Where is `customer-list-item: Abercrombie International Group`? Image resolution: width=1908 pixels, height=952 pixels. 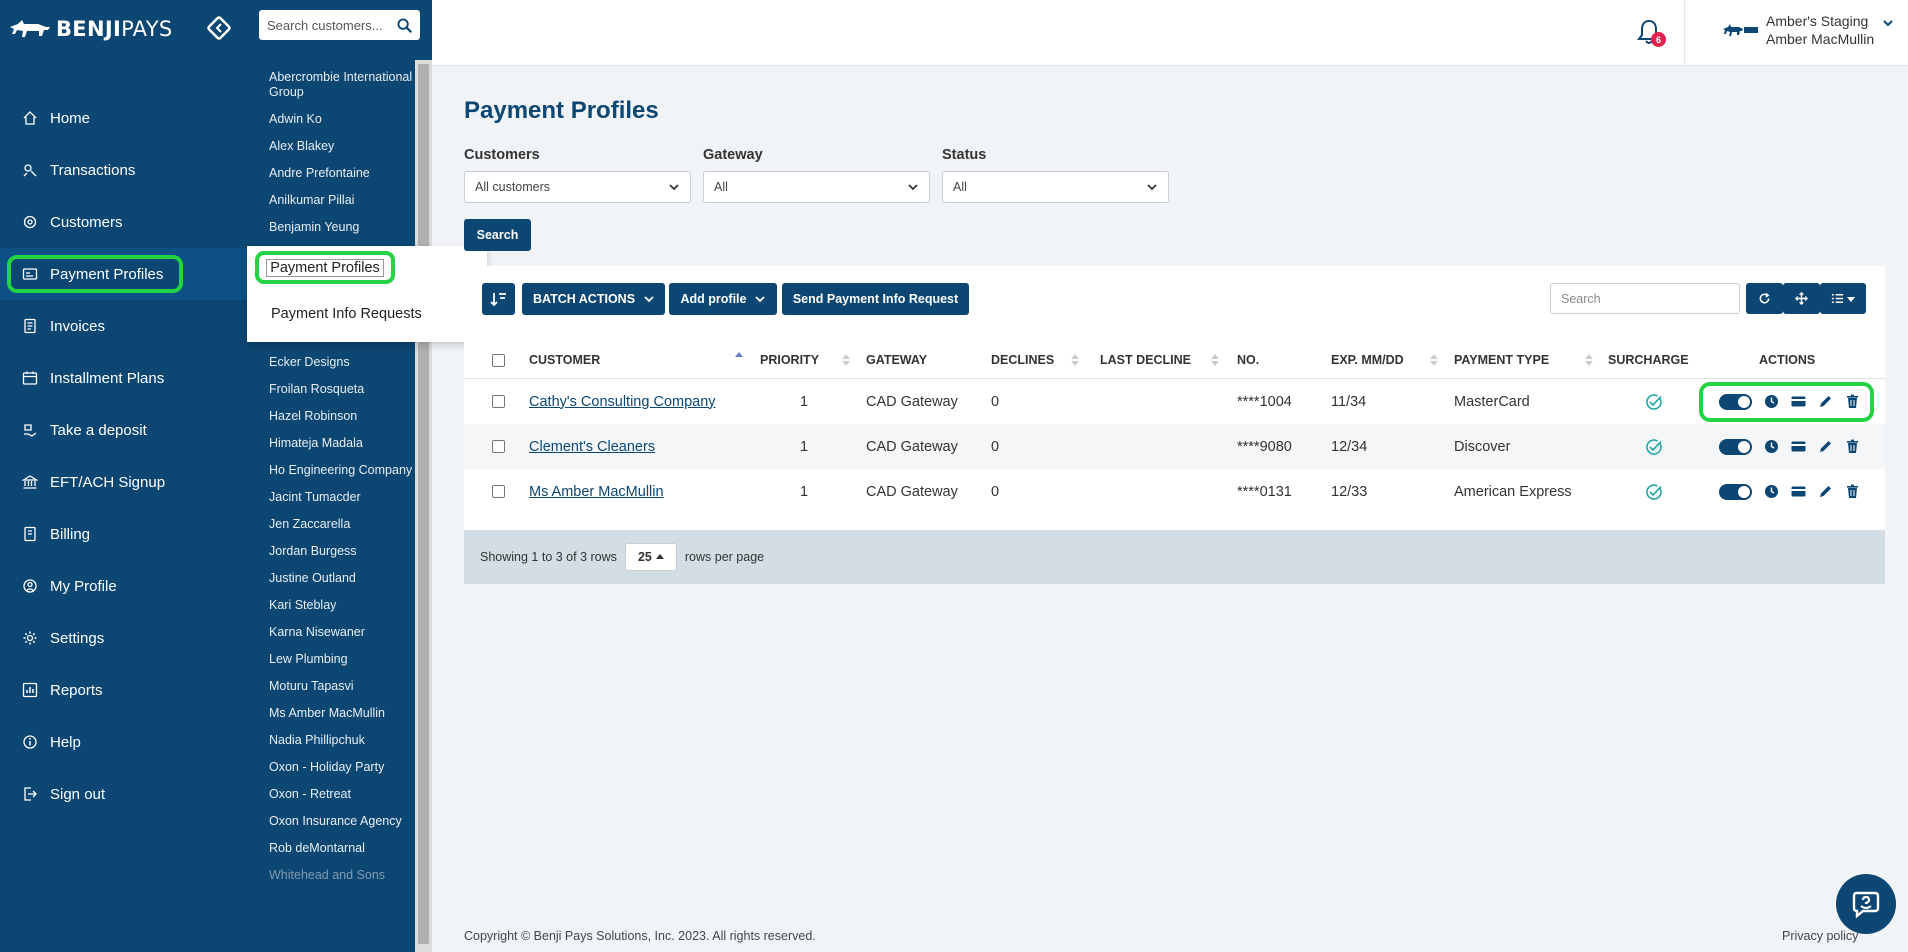
customer-list-item: Abercrombie International Group is located at coordinates (344, 84).